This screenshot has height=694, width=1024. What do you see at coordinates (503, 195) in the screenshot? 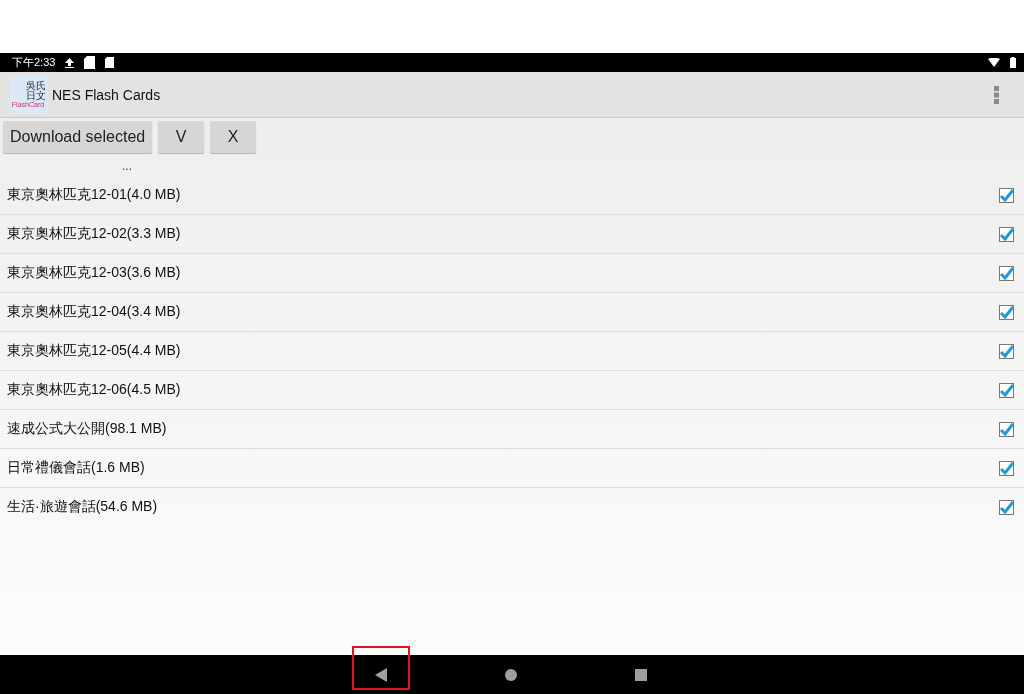
I see `file-label: 東京奧林匹克12-01(4.0 MB)` at bounding box center [503, 195].